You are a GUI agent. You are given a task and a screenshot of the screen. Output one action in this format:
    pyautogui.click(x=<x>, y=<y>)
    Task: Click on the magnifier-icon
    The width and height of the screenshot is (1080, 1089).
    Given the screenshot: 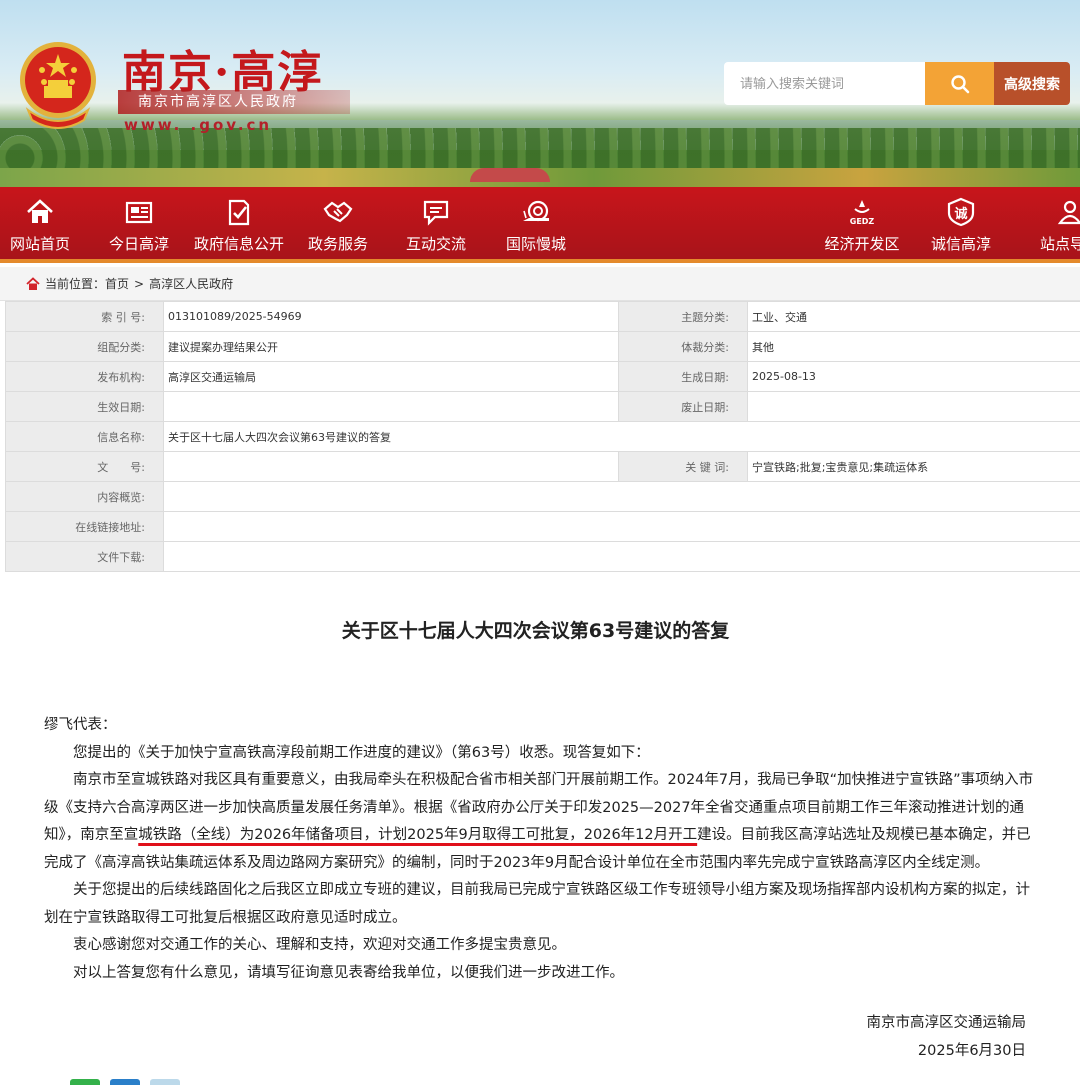 What is the action you would take?
    pyautogui.click(x=960, y=84)
    